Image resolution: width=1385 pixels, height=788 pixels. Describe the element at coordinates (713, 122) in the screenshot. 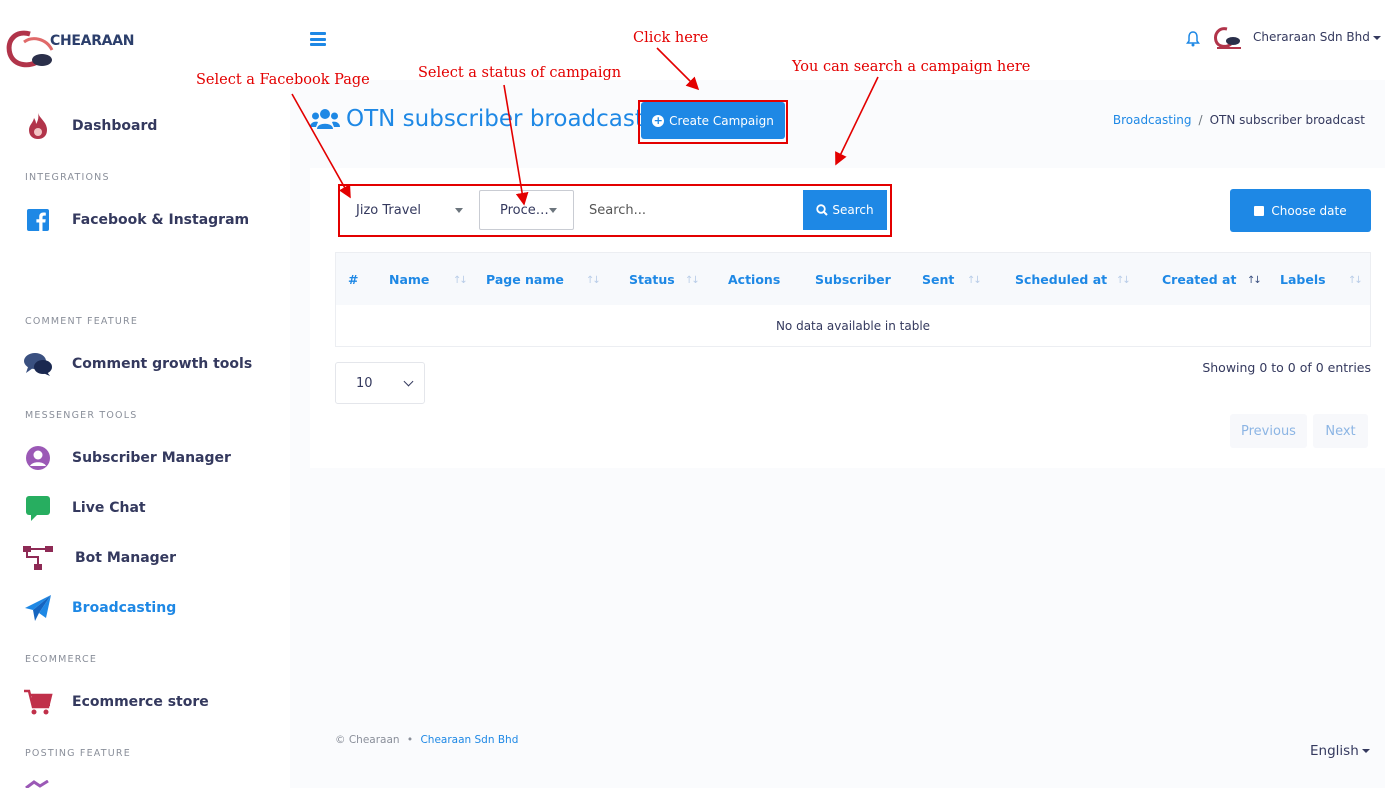

I see `annotation-box-create` at that location.